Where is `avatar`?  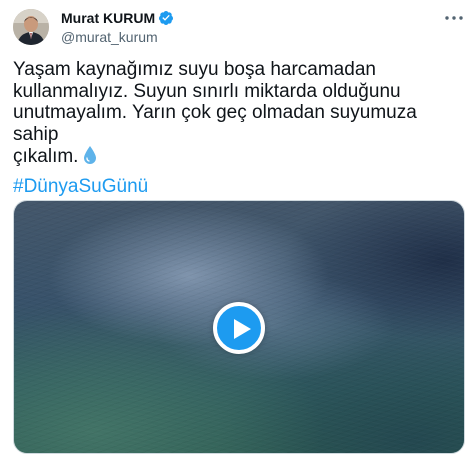
avatar is located at coordinates (31, 27).